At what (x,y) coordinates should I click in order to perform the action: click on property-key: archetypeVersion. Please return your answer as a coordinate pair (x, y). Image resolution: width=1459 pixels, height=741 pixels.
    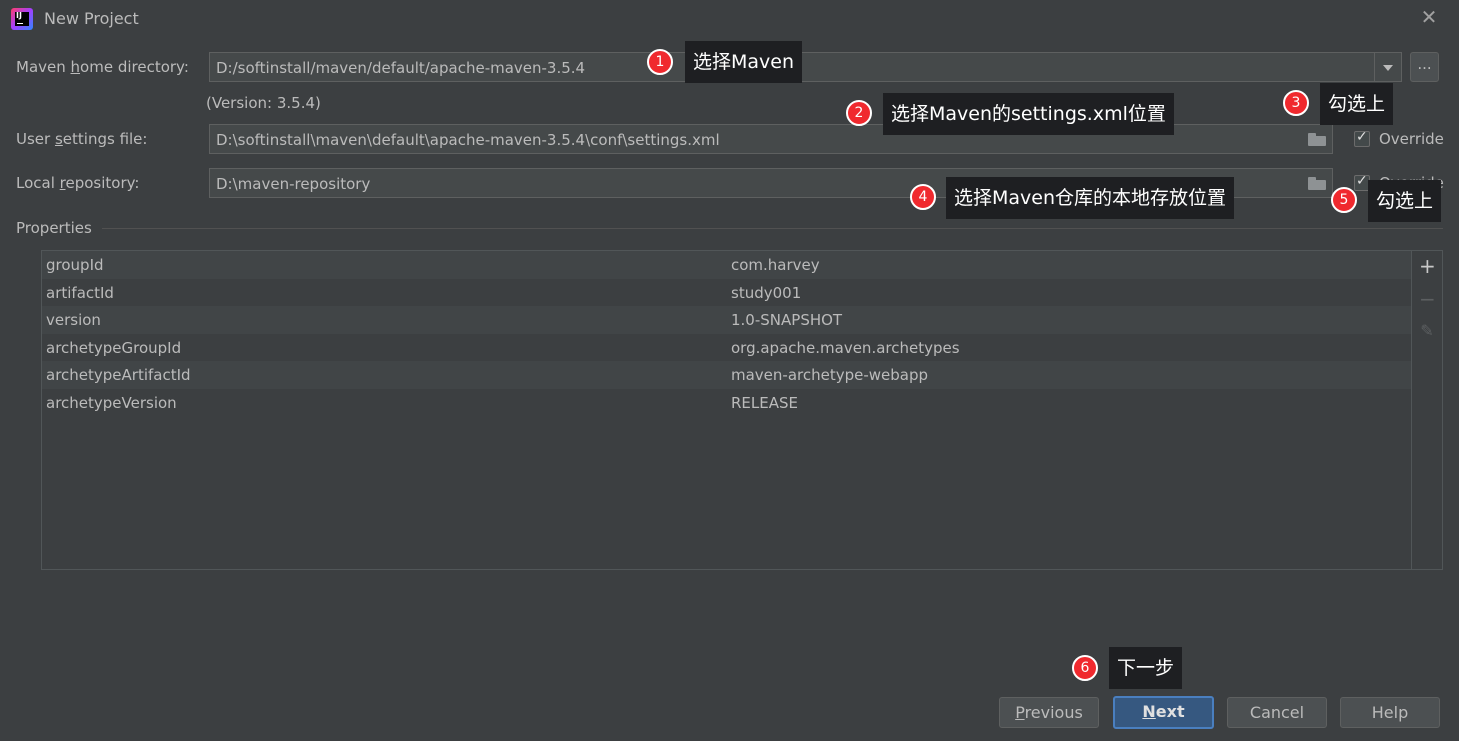
    Looking at the image, I should click on (111, 402).